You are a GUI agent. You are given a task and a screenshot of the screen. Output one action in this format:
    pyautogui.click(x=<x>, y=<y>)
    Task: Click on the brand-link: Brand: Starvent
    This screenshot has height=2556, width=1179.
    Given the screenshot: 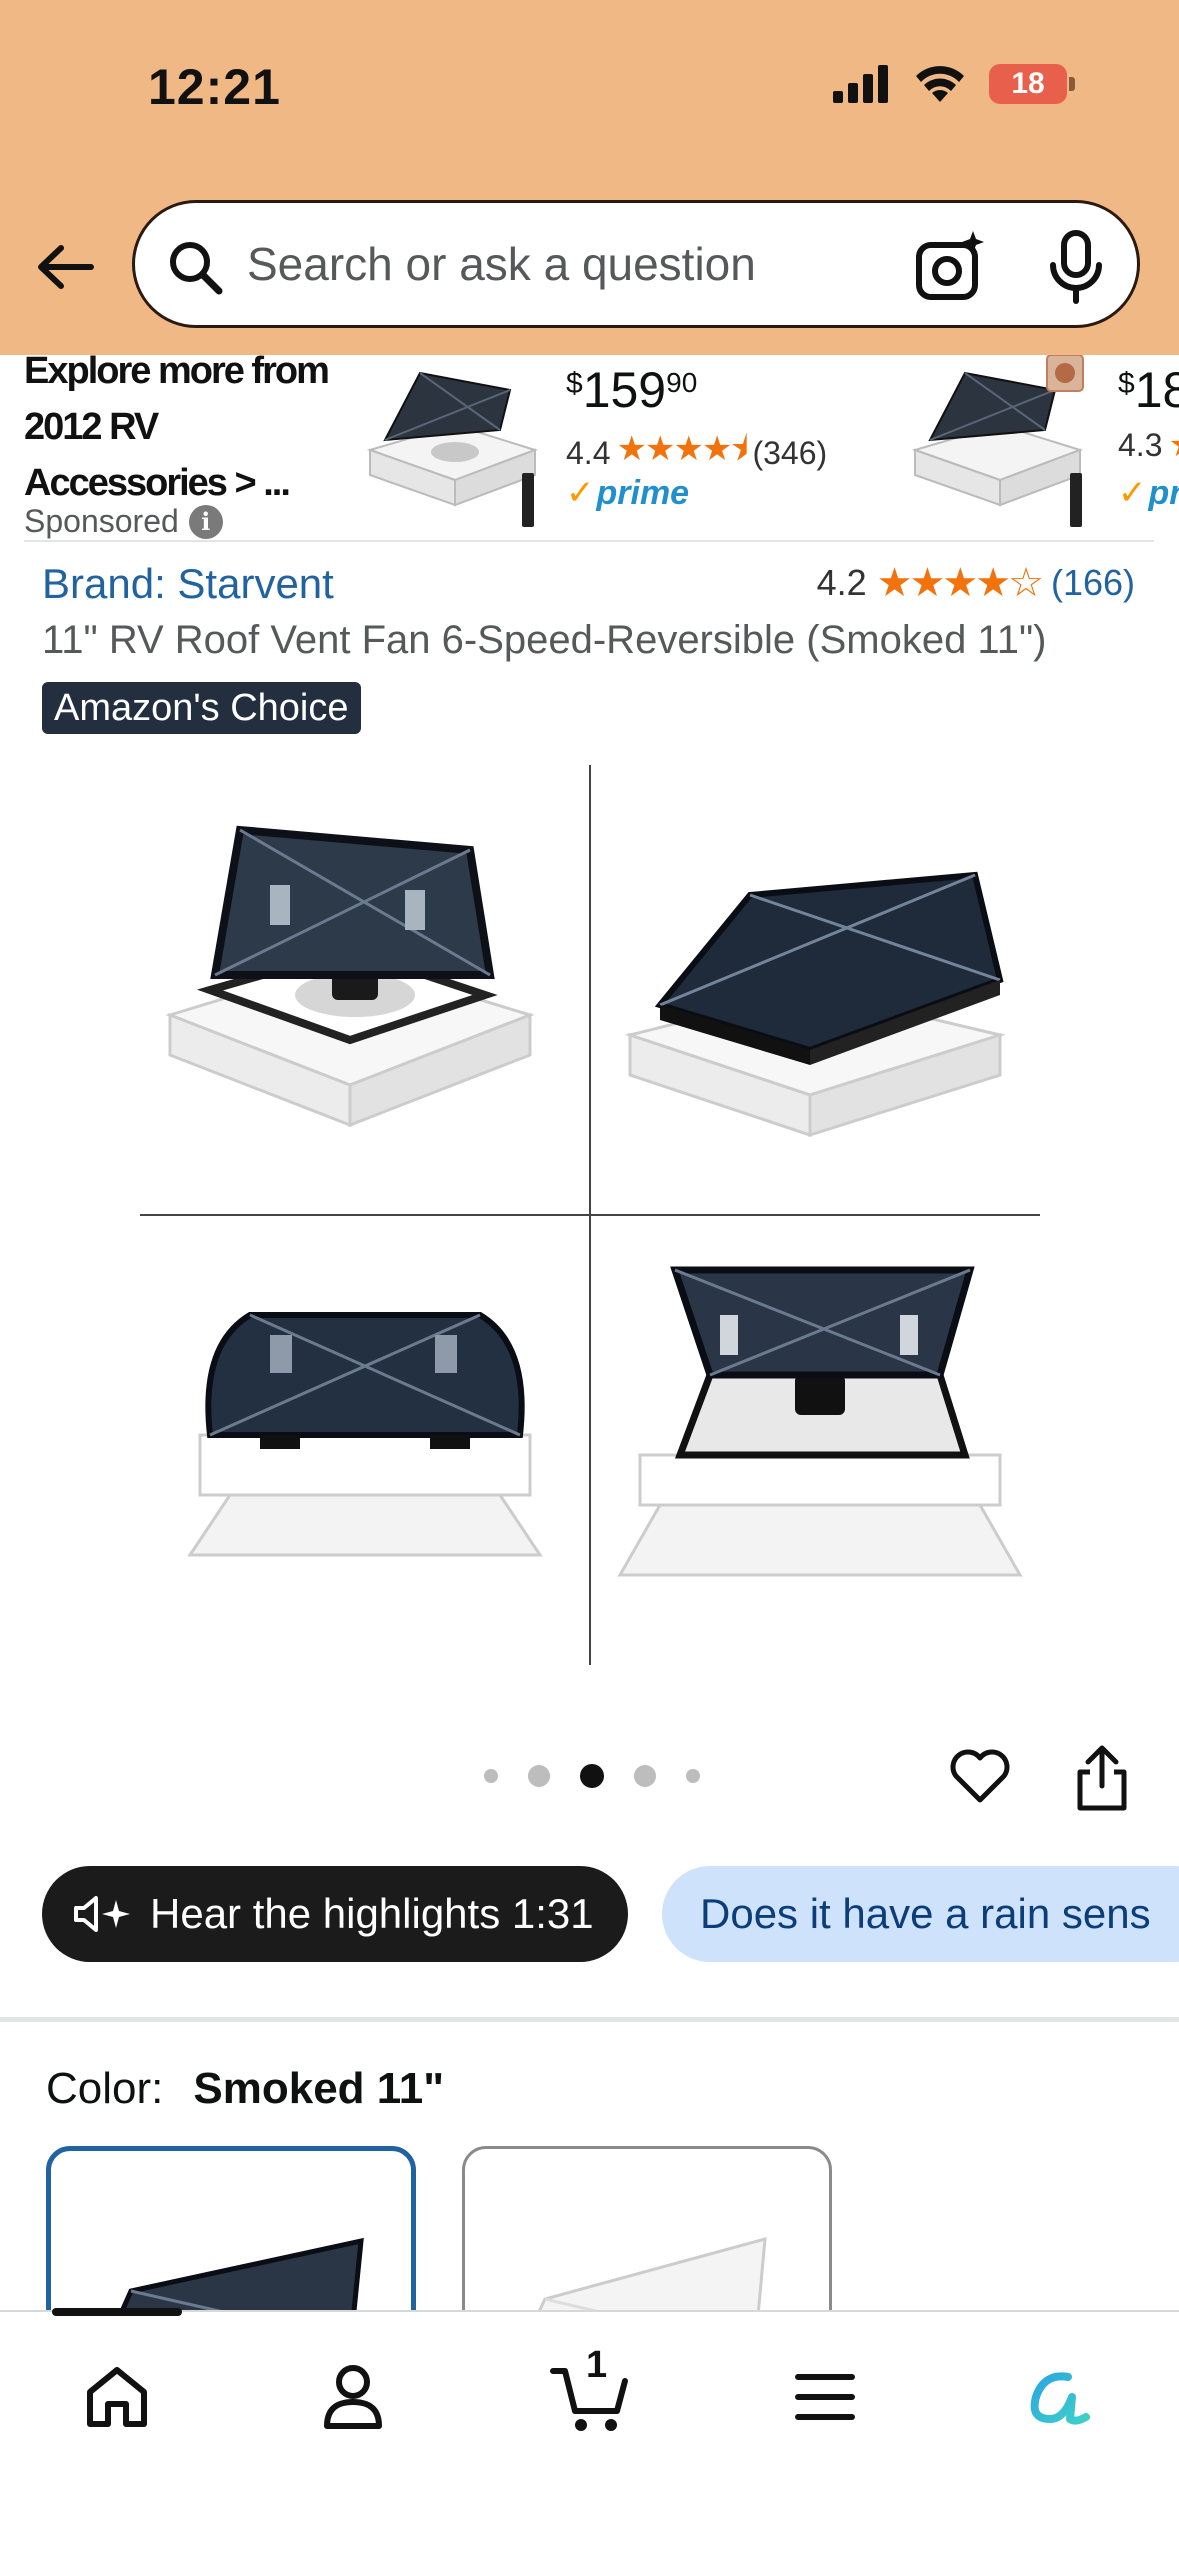 What is the action you would take?
    pyautogui.click(x=188, y=584)
    